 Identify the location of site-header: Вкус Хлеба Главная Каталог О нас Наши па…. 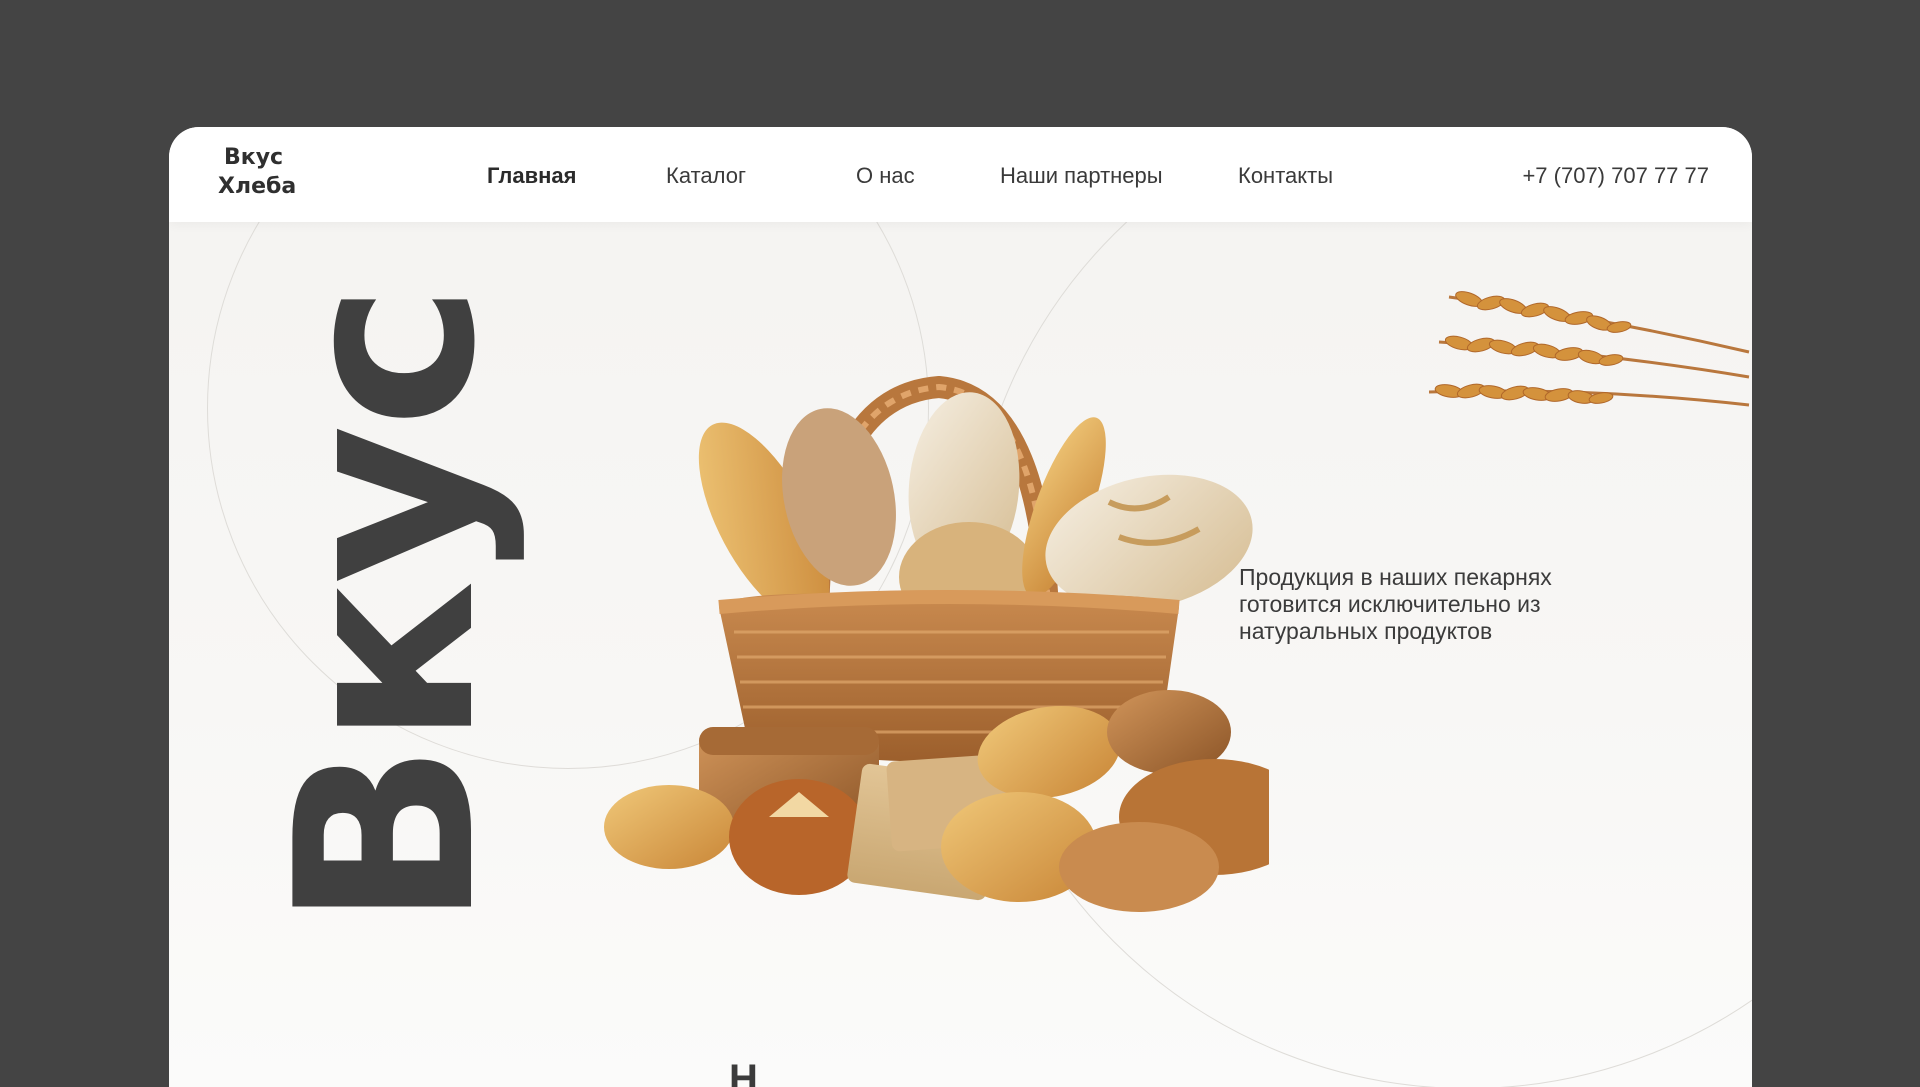
(960, 174).